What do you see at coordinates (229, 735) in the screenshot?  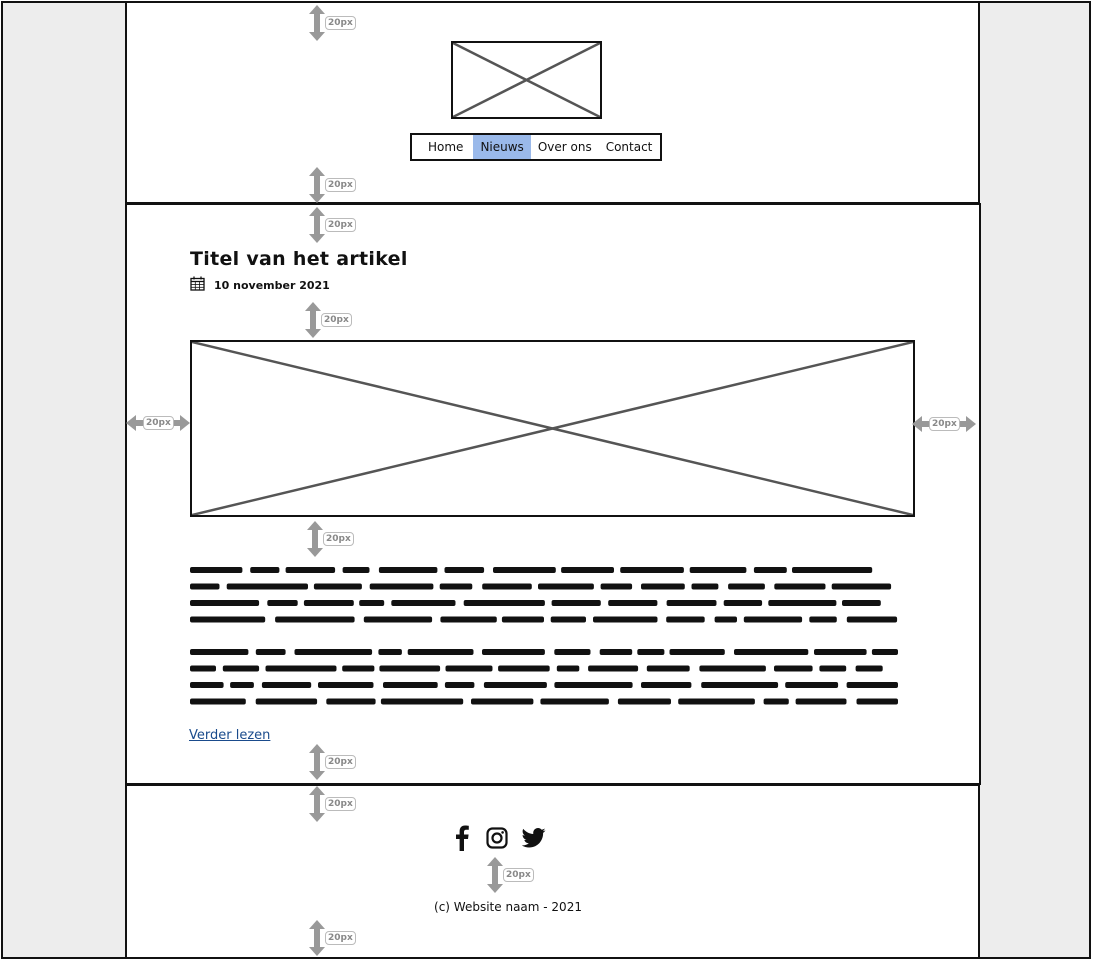 I see `read-more-link: Verder lezen` at bounding box center [229, 735].